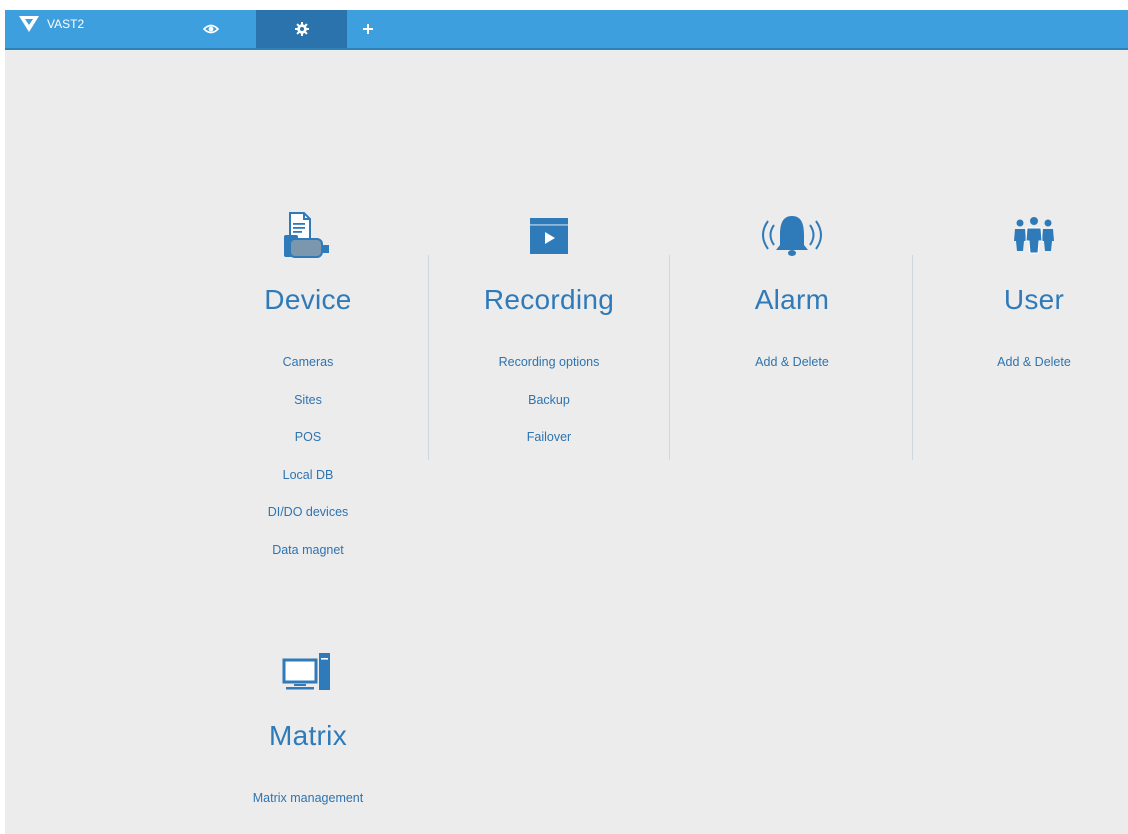  I want to click on data-magnet-link: Data magnet, so click(308, 562).